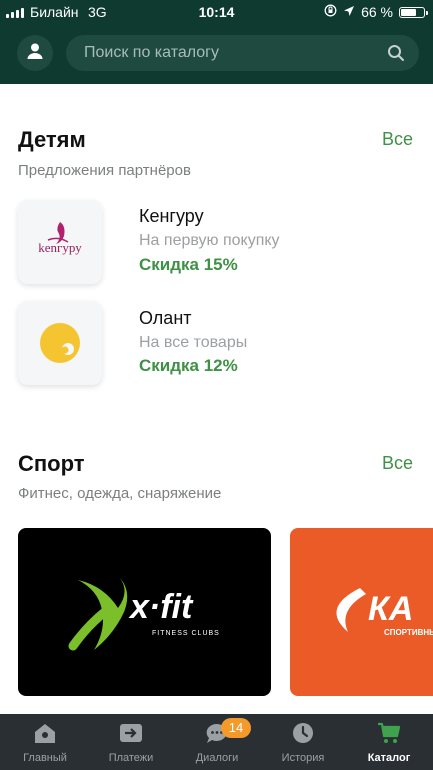 The width and height of the screenshot is (433, 770). I want to click on rotation-lock-icon, so click(330, 12).